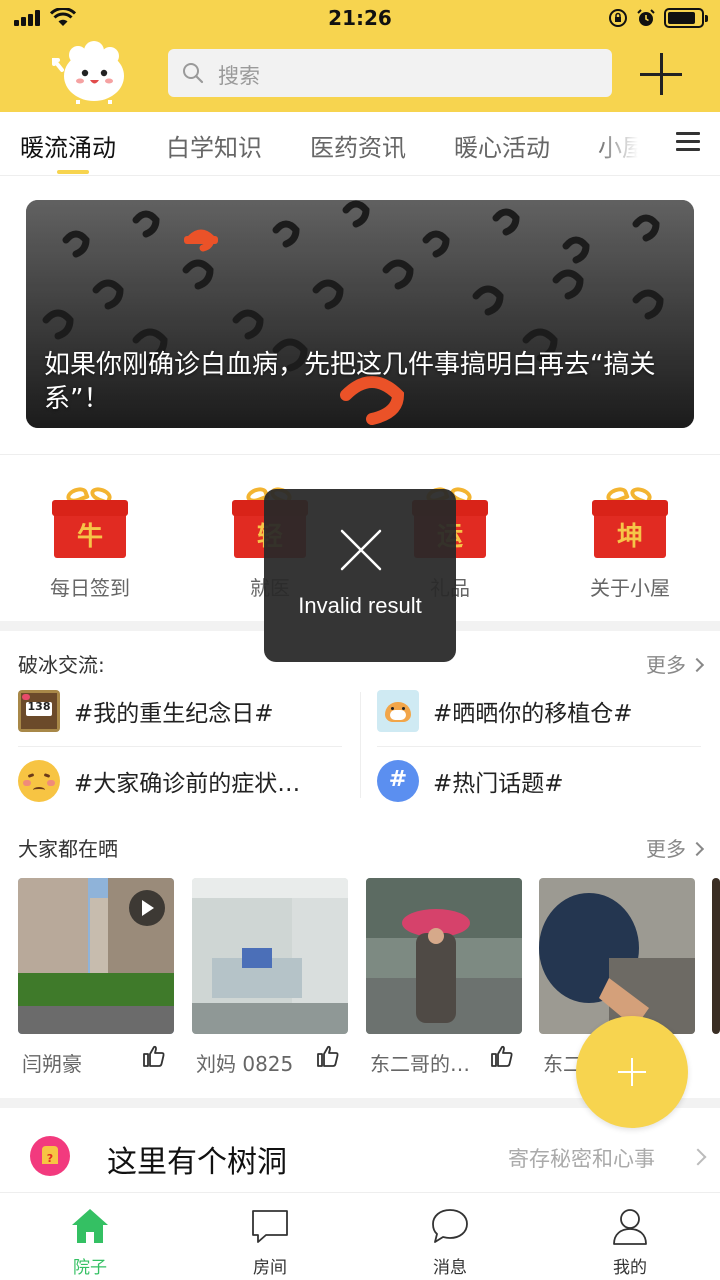 Image resolution: width=720 pixels, height=1280 pixels. What do you see at coordinates (390, 73) in the screenshot?
I see `search-bar: 搜索` at bounding box center [390, 73].